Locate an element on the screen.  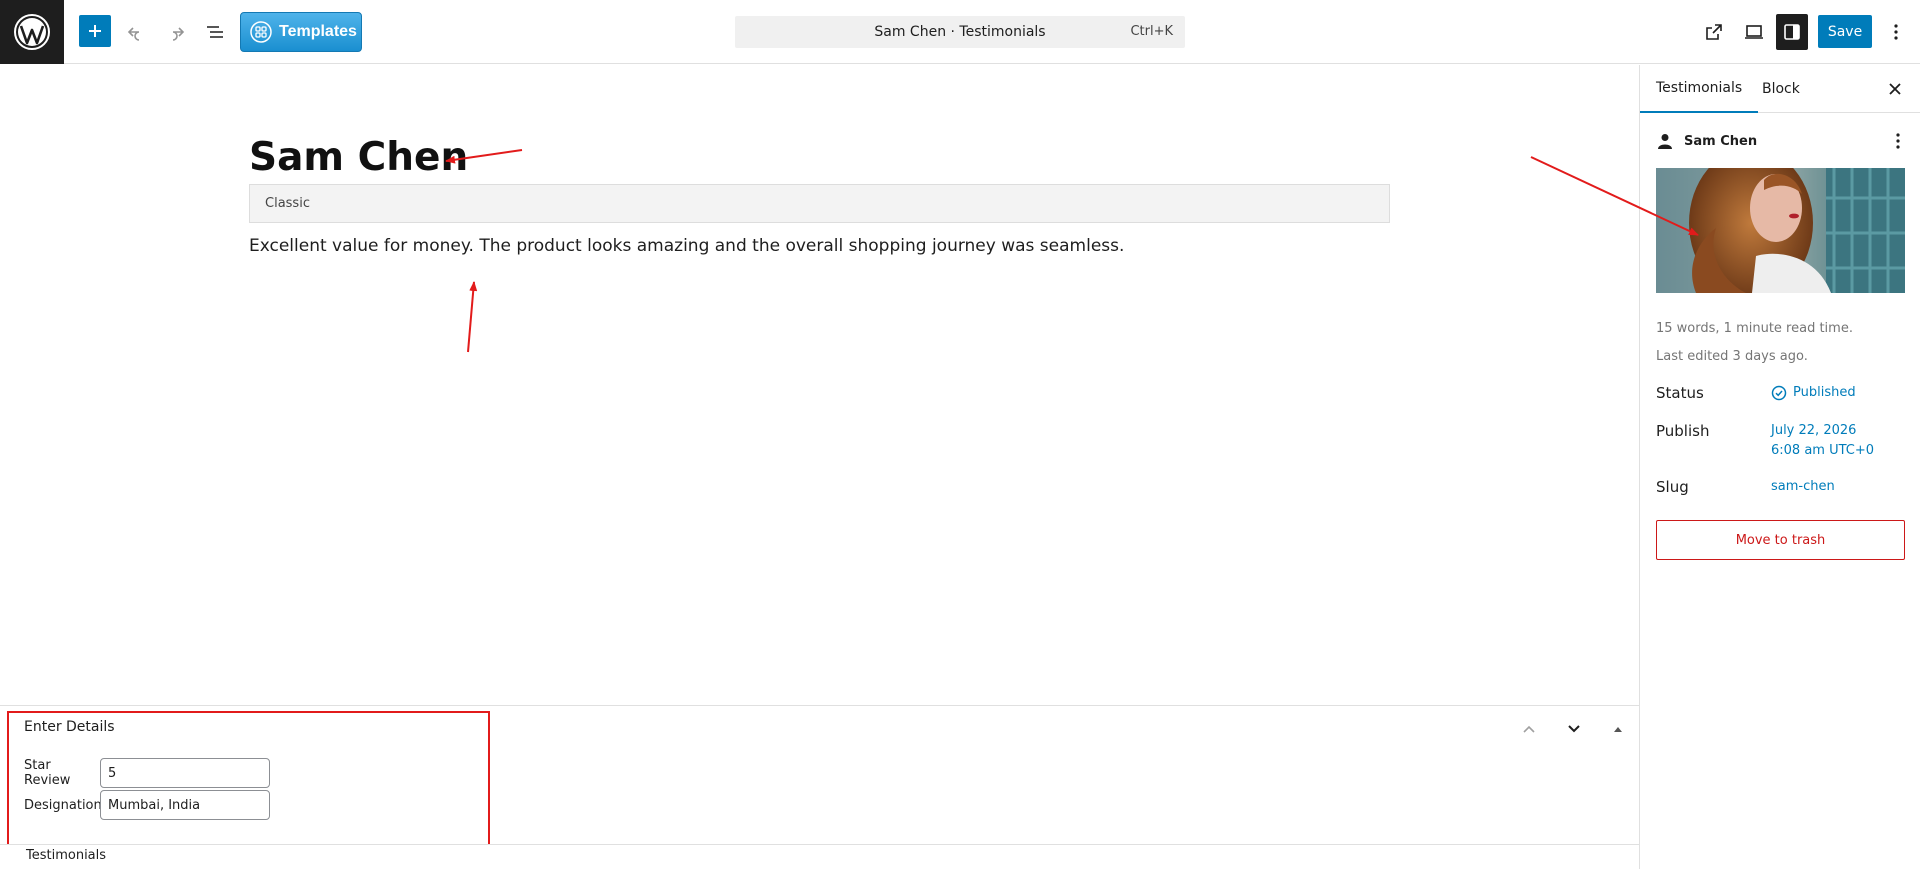
publish-date-button: July 22, 2026 6:08 am UTC+0 is located at coordinates (1822, 441).